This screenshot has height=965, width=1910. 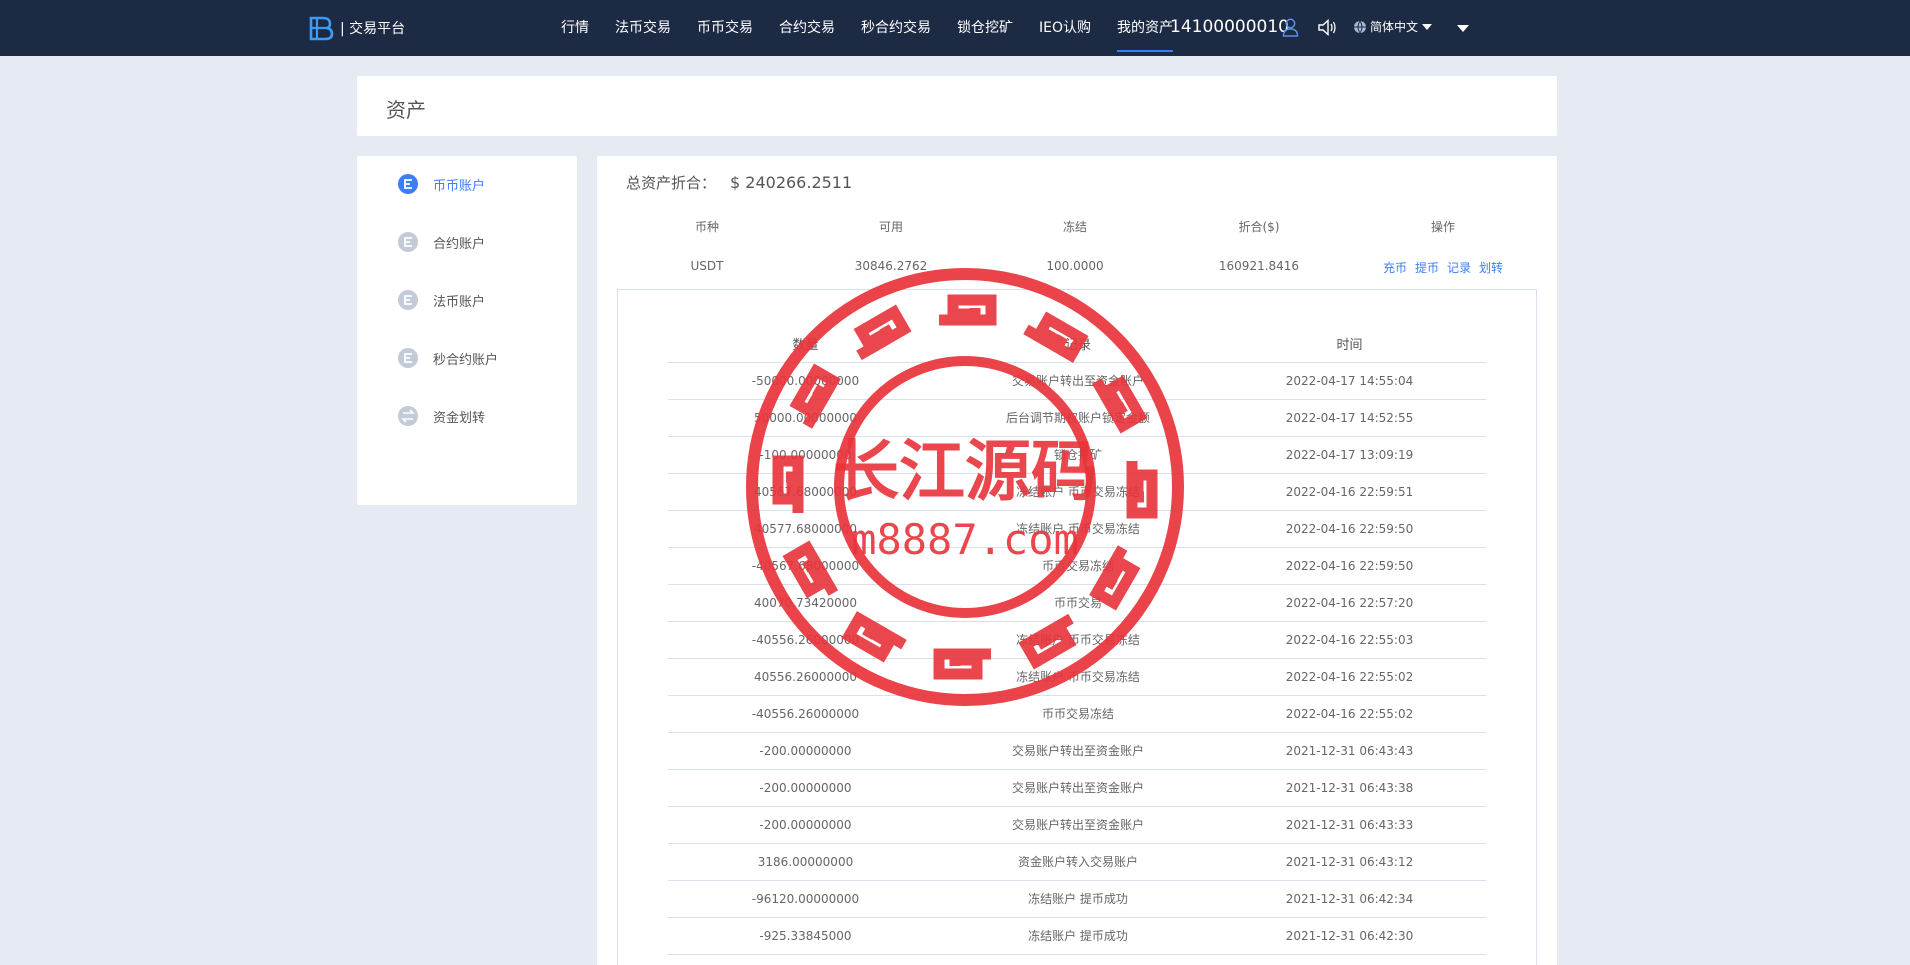 I want to click on record-time: 2021-12-31 06:43:43, so click(x=1349, y=751).